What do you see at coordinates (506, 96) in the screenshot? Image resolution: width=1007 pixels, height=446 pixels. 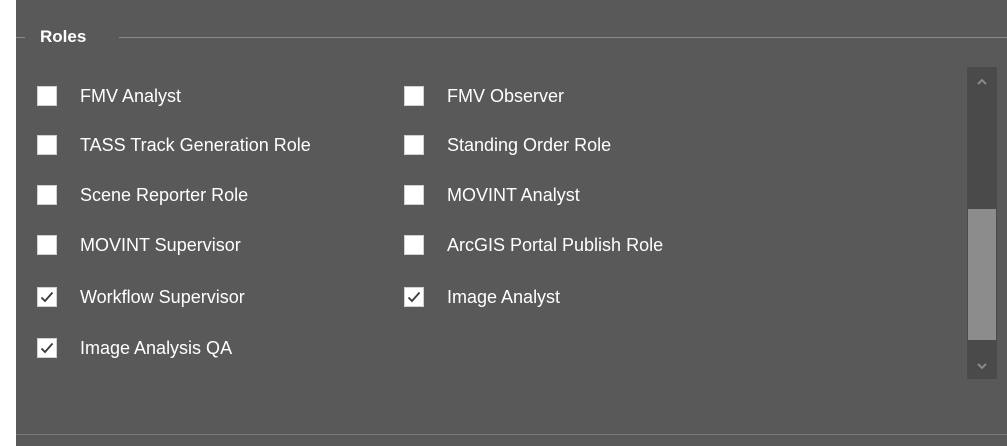 I see `role-label: FMV Observer` at bounding box center [506, 96].